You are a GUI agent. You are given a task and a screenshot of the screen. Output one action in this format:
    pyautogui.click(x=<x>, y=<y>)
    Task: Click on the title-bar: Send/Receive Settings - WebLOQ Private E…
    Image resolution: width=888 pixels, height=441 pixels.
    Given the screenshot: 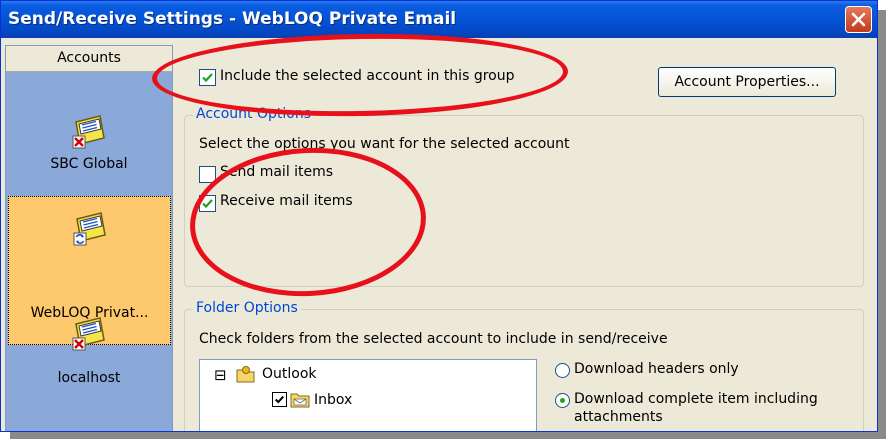 What is the action you would take?
    pyautogui.click(x=439, y=19)
    